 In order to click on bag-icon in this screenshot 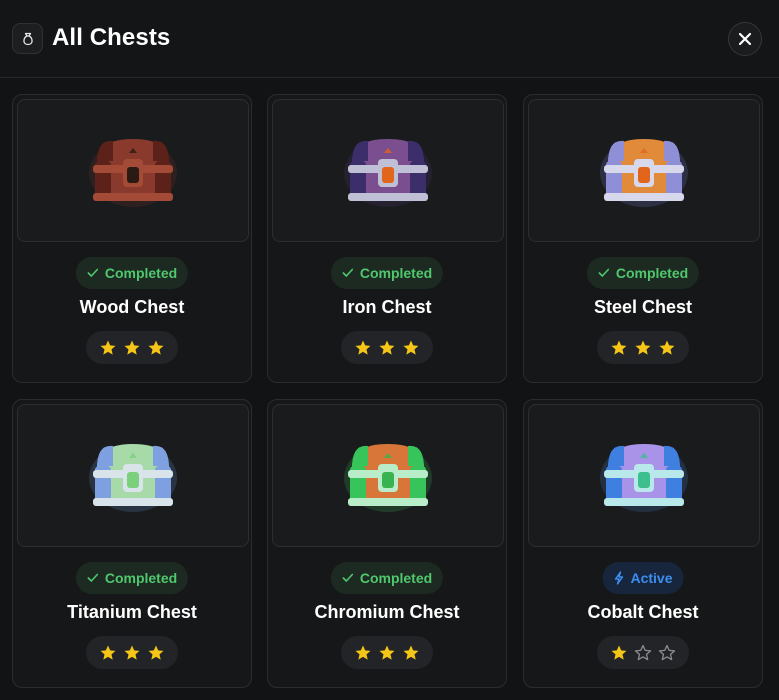, I will do `click(27, 38)`.